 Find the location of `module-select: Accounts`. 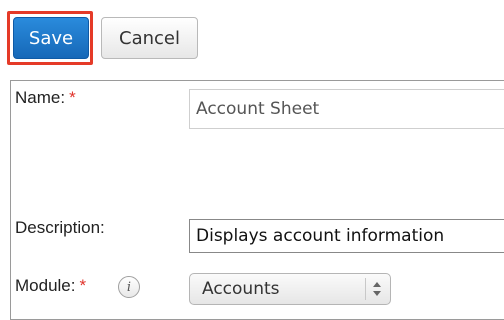

module-select: Accounts is located at coordinates (290, 289).